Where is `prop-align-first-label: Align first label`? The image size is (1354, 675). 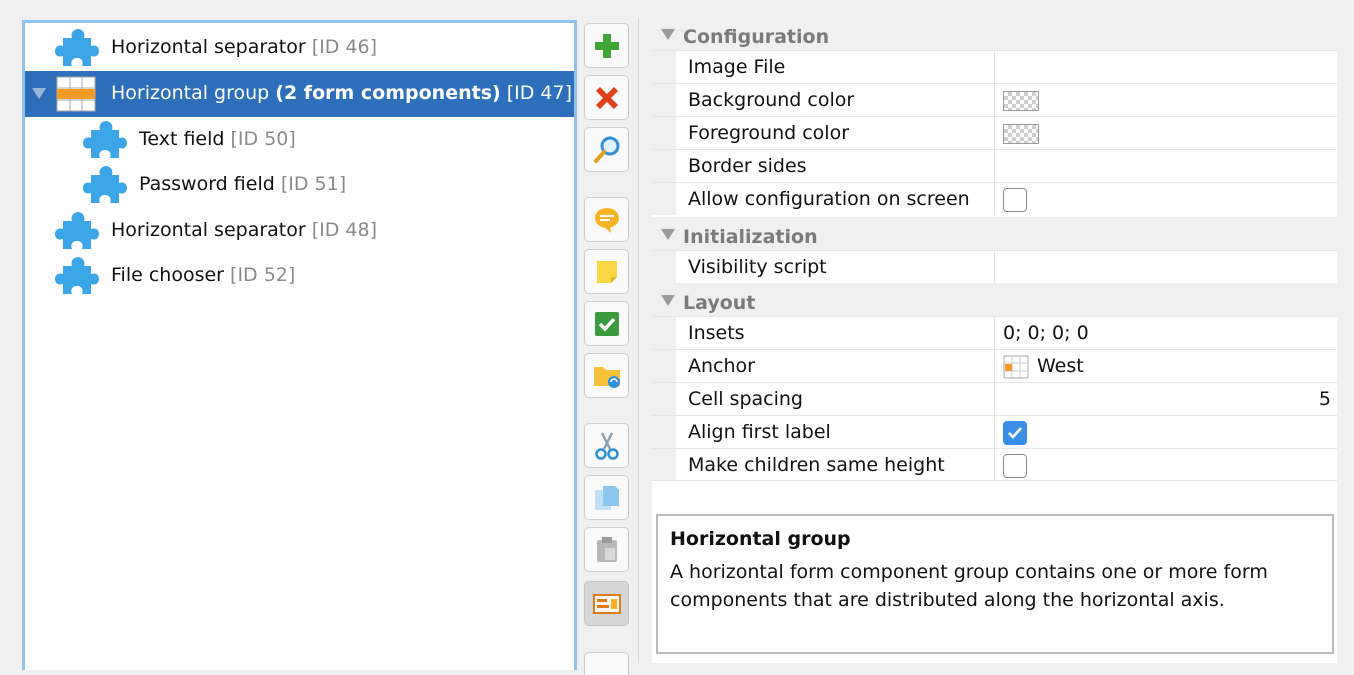 prop-align-first-label: Align first label is located at coordinates (994, 431).